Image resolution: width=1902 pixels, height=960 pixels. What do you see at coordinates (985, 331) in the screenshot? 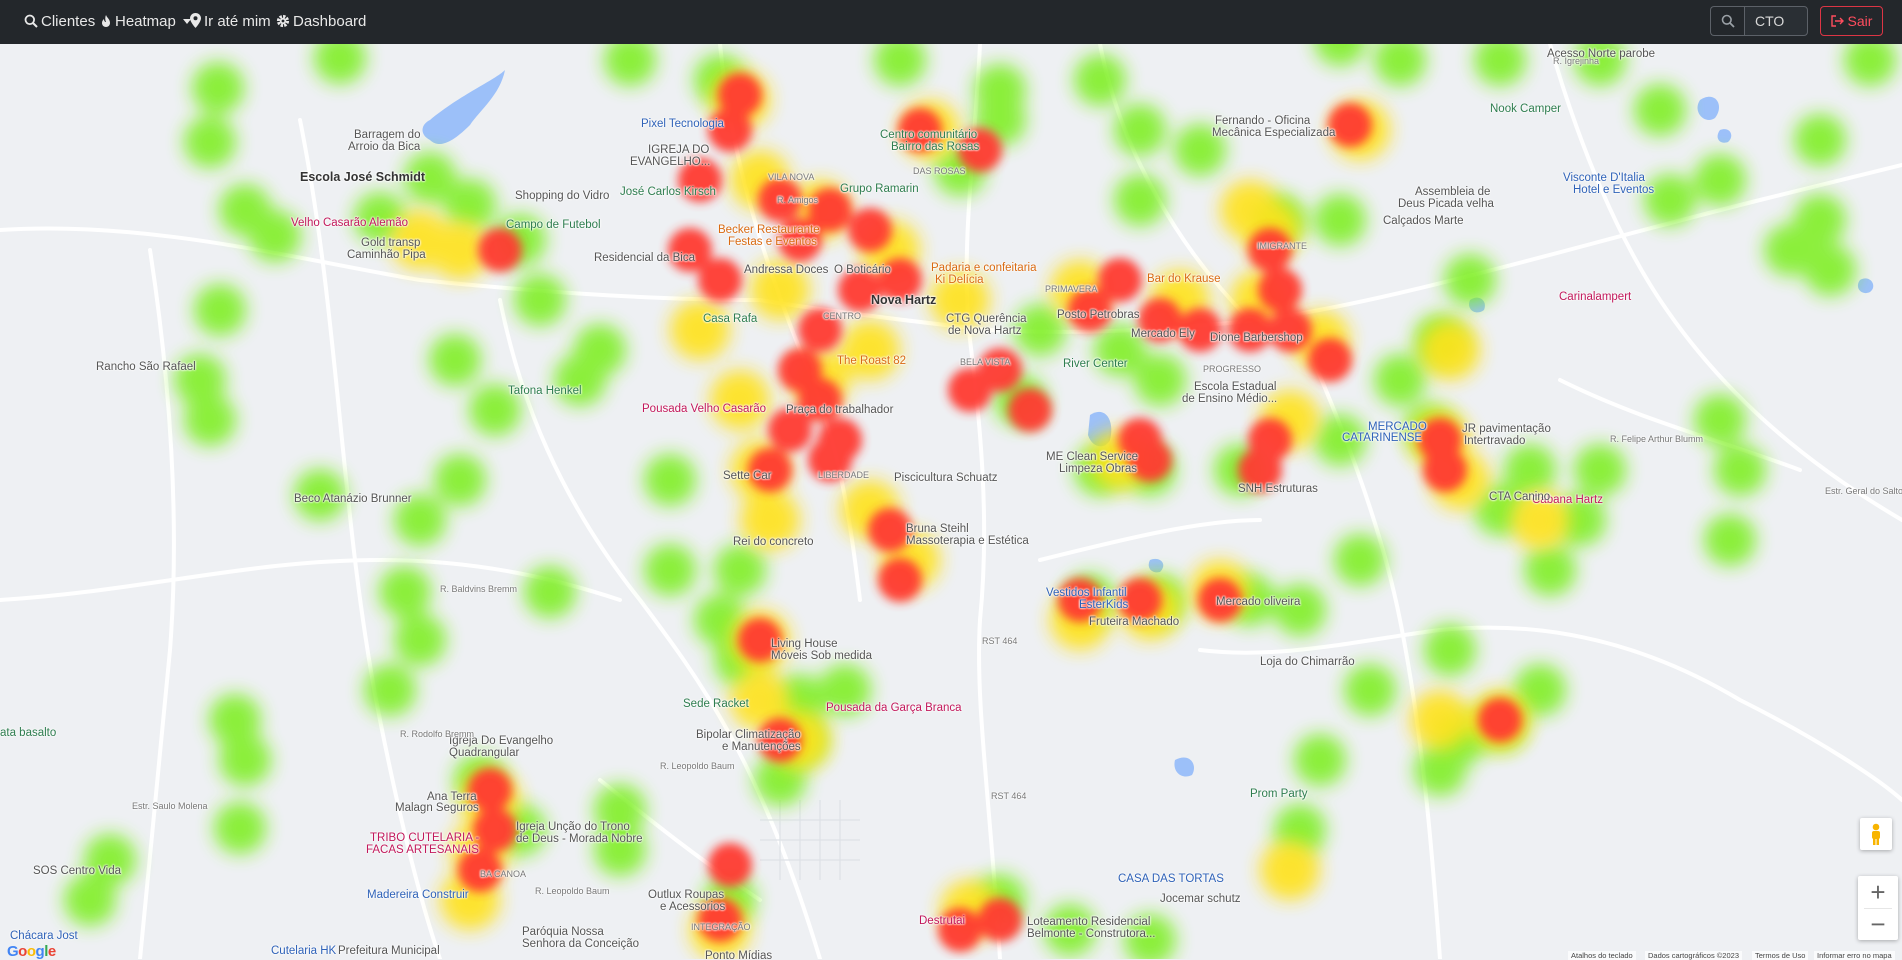
I see `place-label: de Nova Hartz` at bounding box center [985, 331].